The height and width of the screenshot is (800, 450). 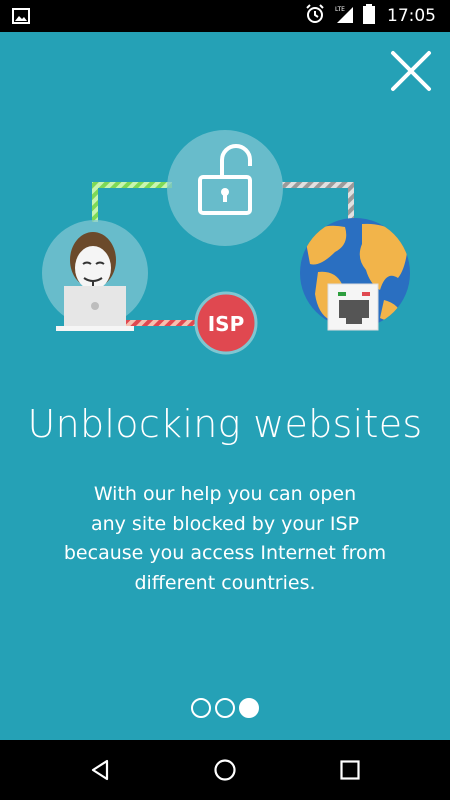 What do you see at coordinates (21, 18) in the screenshot?
I see `image-icon` at bounding box center [21, 18].